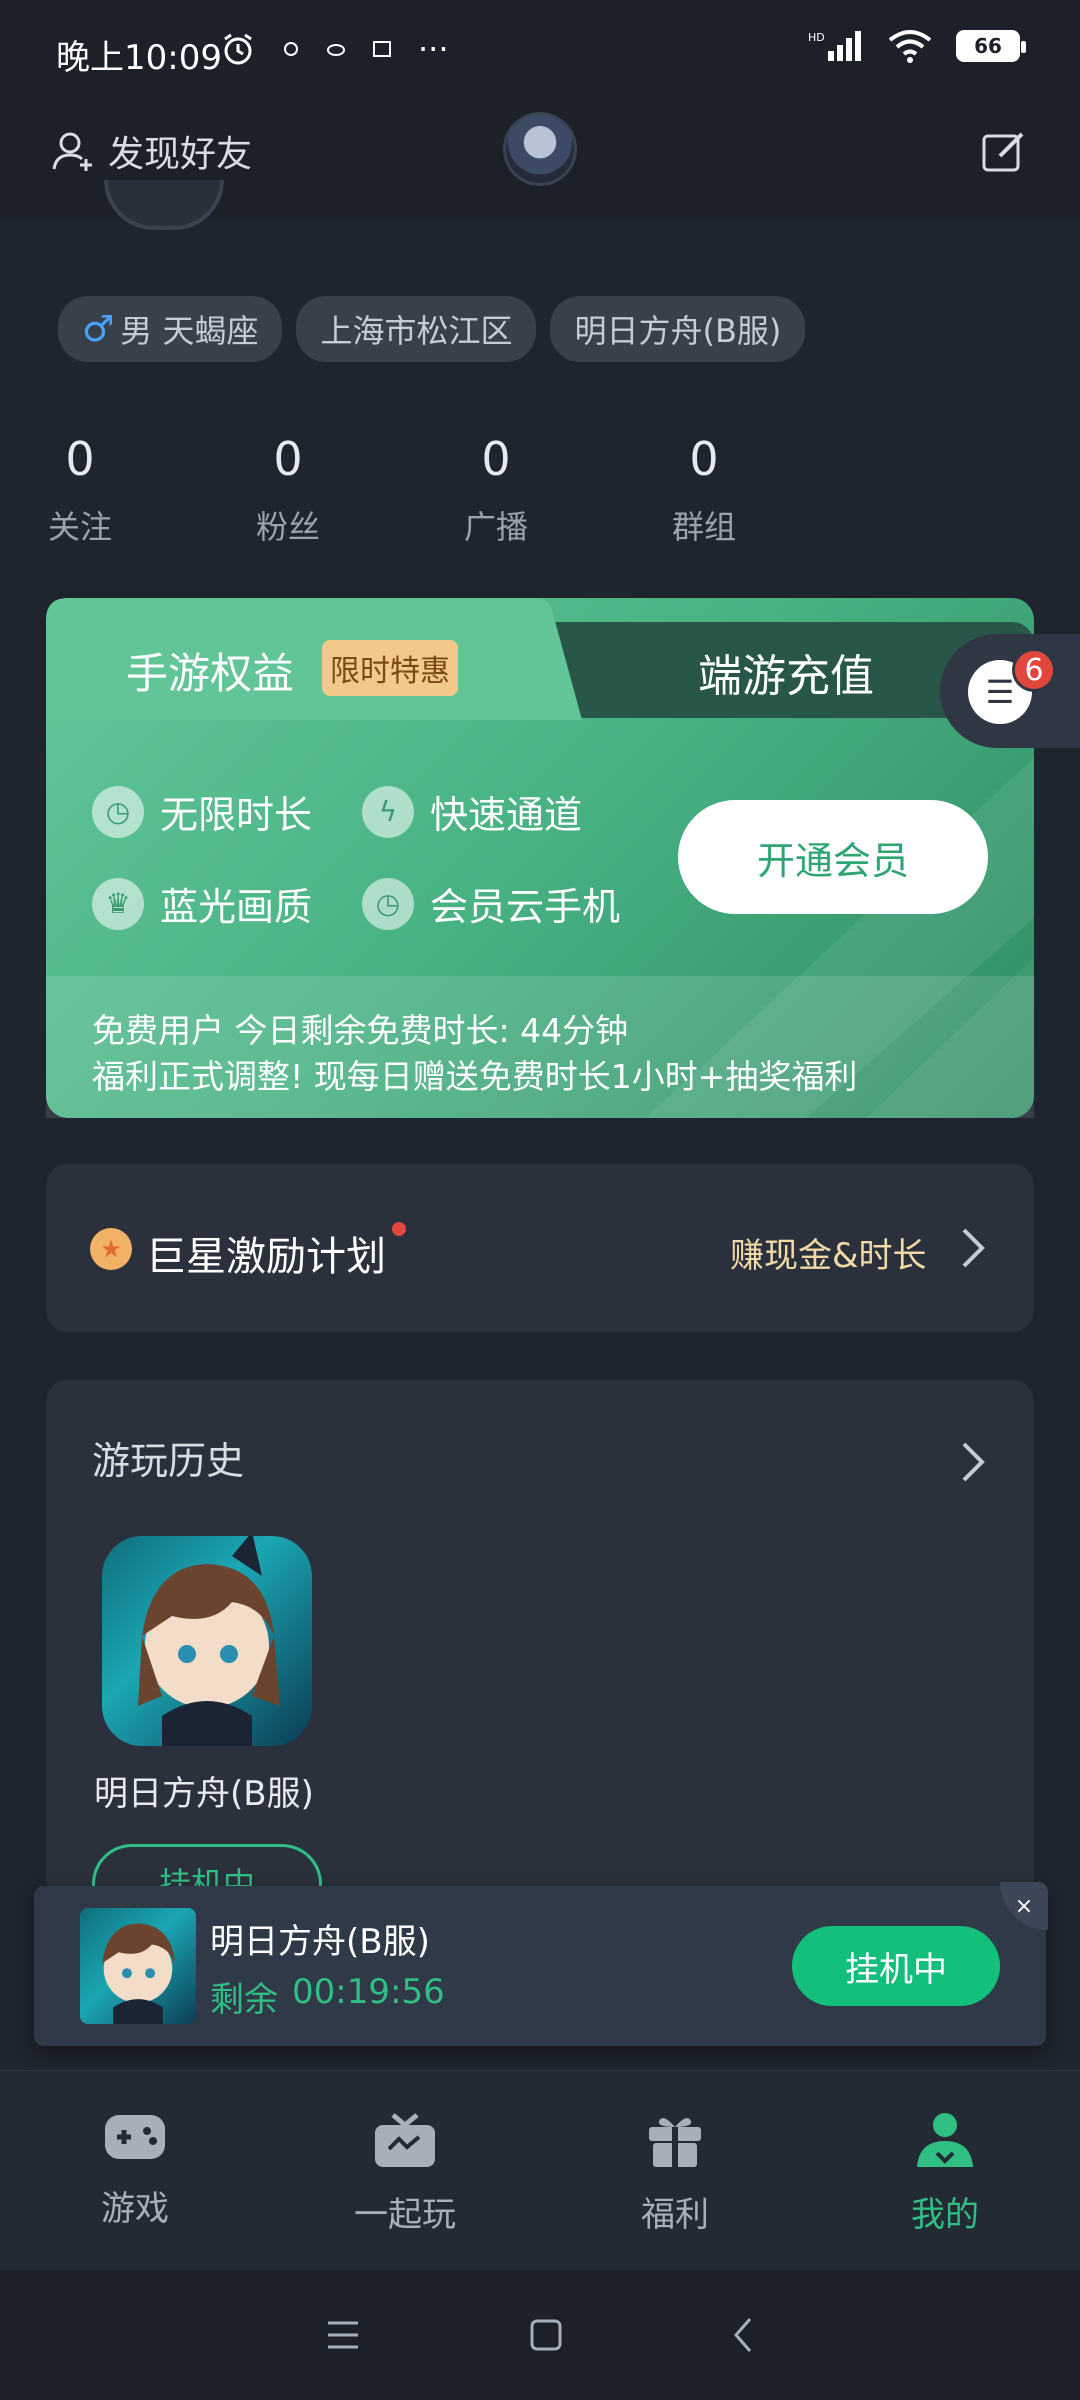 This screenshot has height=2400, width=1080. Describe the element at coordinates (828, 1252) in the screenshot. I see `earn-link: 赚现金&时长` at that location.